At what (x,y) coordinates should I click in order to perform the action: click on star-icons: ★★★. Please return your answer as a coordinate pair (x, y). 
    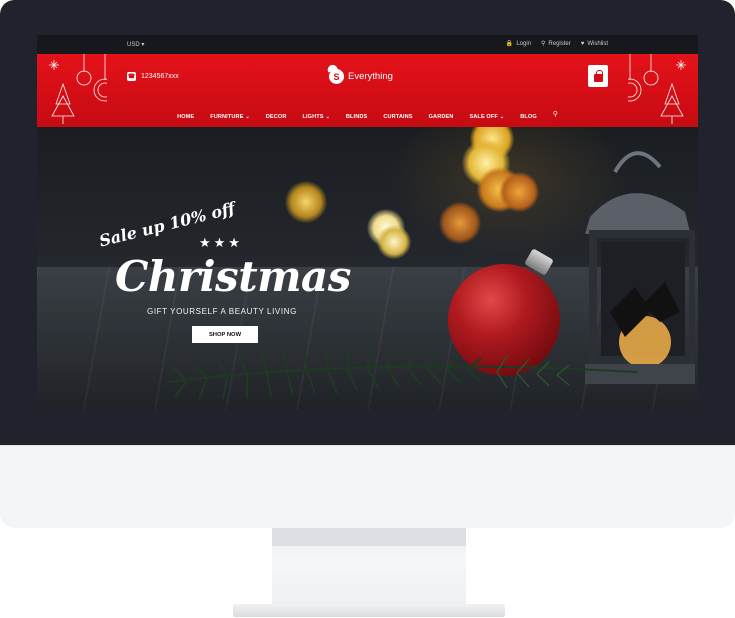
    Looking at the image, I should click on (221, 242).